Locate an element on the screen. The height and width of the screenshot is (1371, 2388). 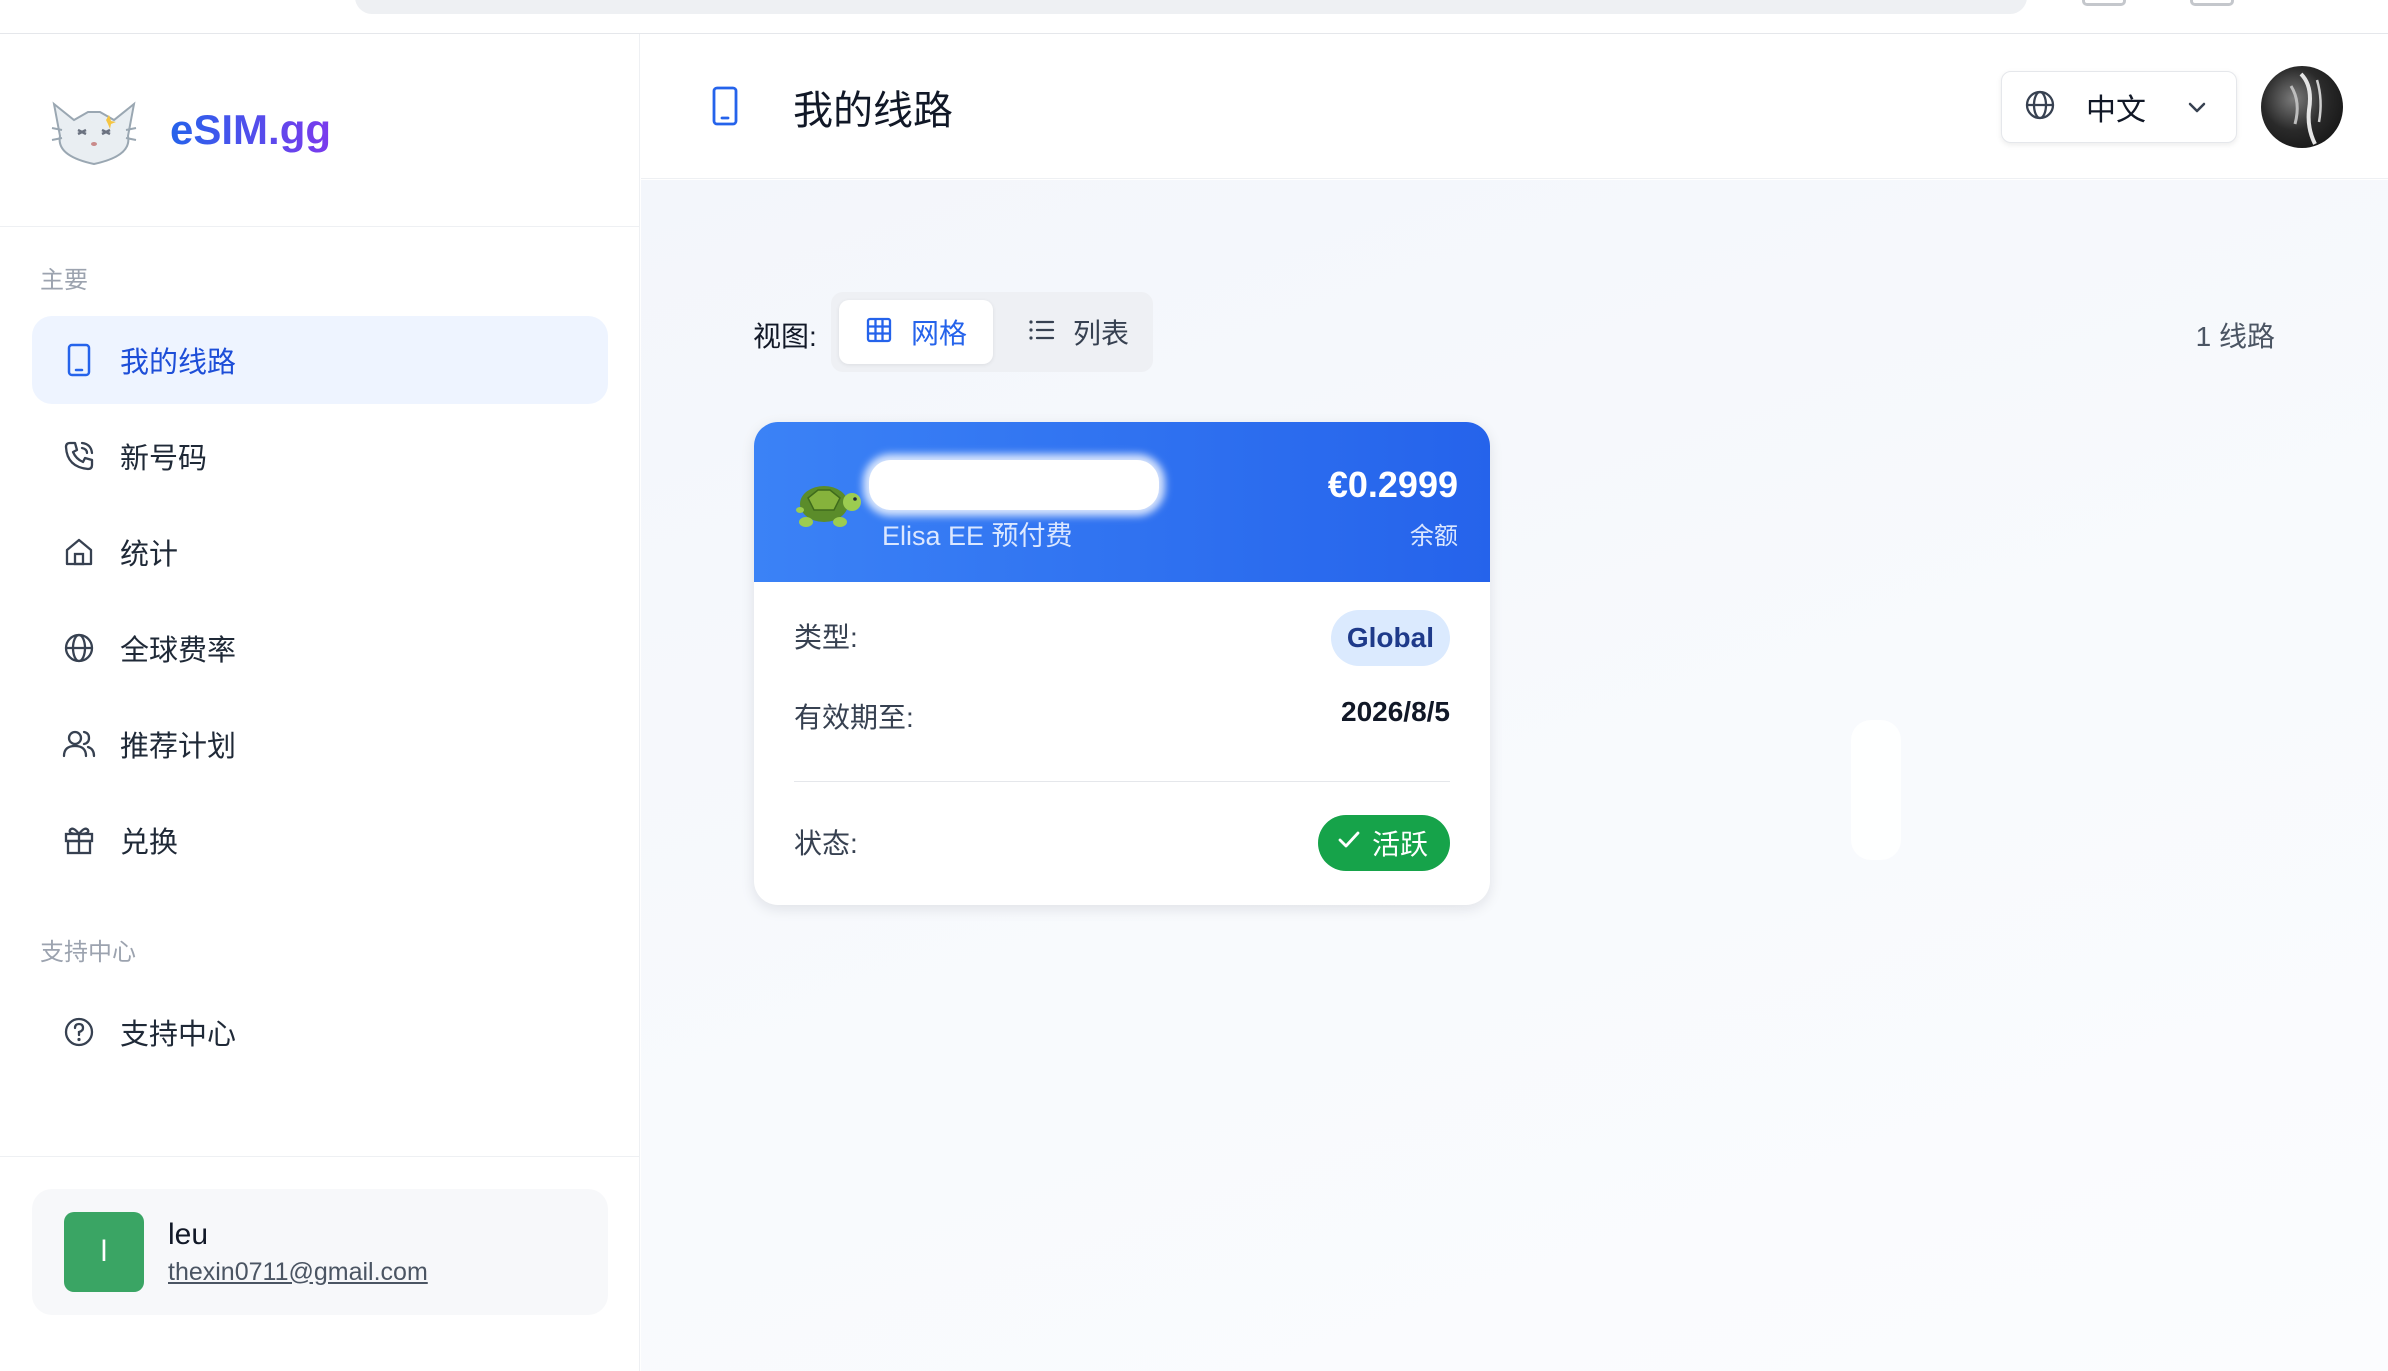
account-avatar is located at coordinates (2302, 107).